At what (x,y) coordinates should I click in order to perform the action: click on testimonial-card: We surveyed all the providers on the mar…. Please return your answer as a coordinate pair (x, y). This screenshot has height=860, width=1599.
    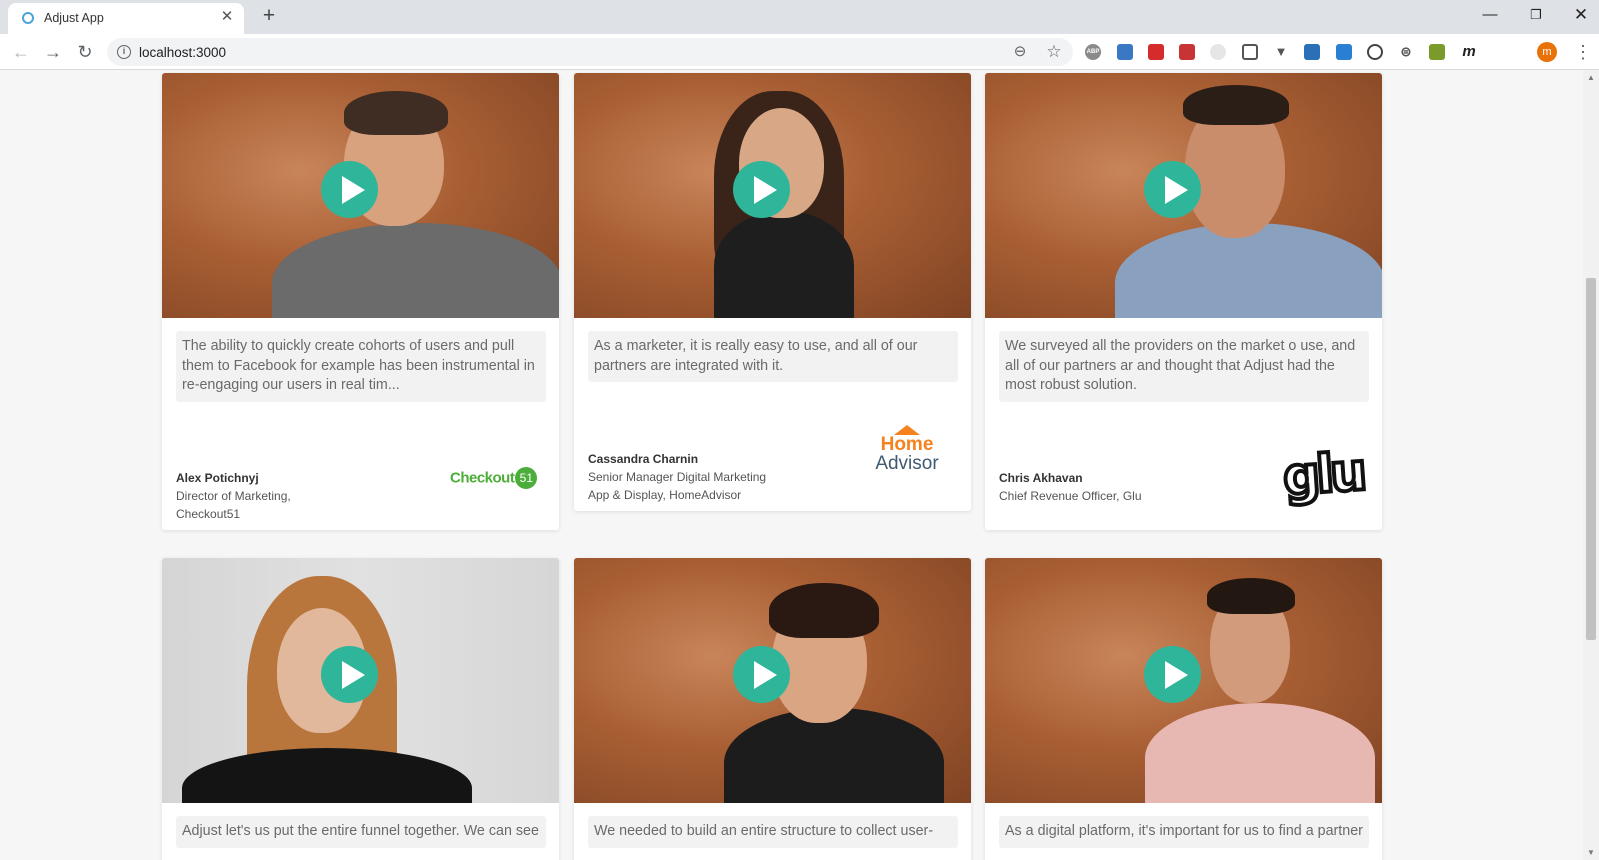
    Looking at the image, I should click on (1183, 301).